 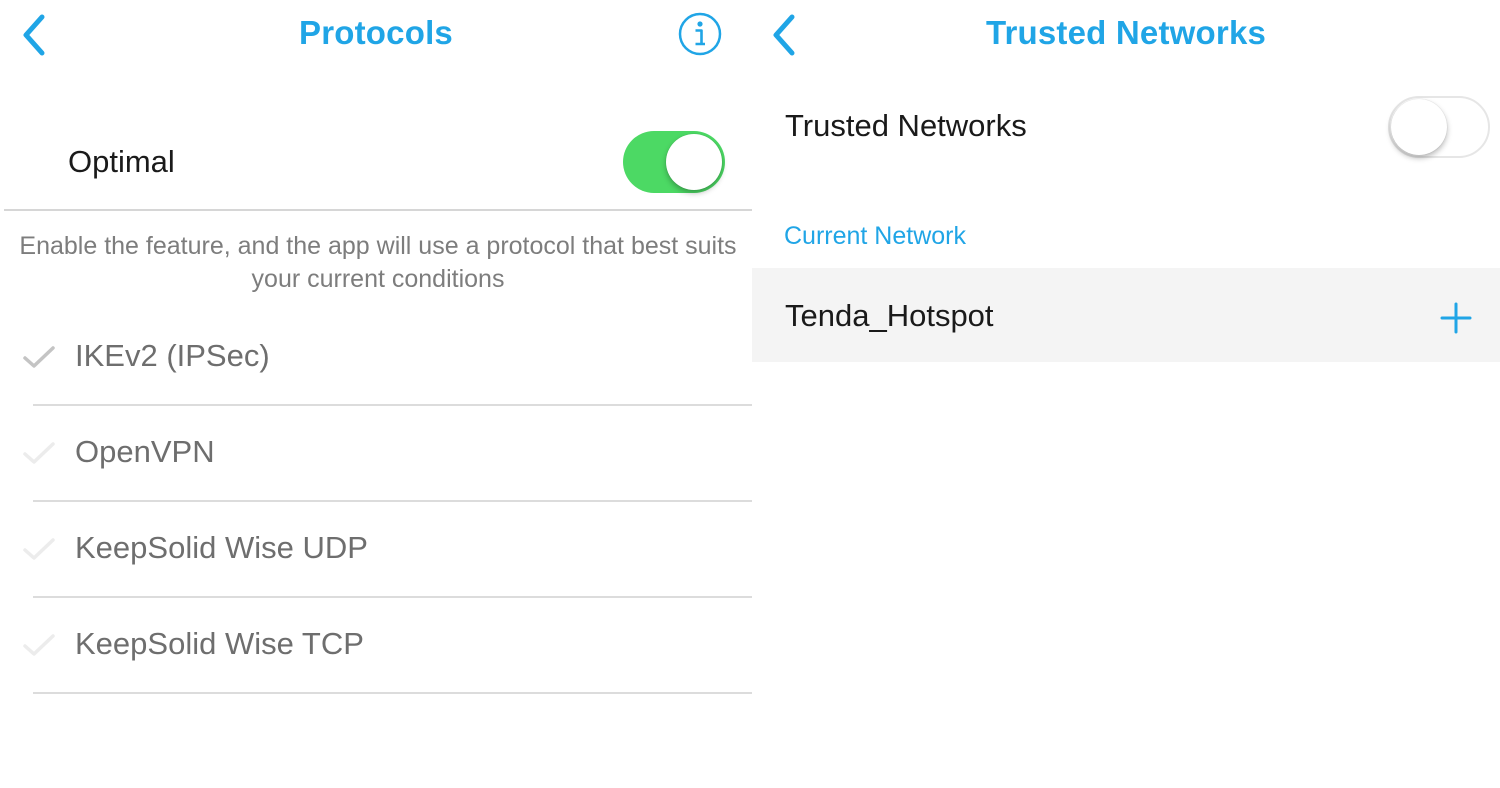 I want to click on page-title: Trusted Networks, so click(x=1126, y=32).